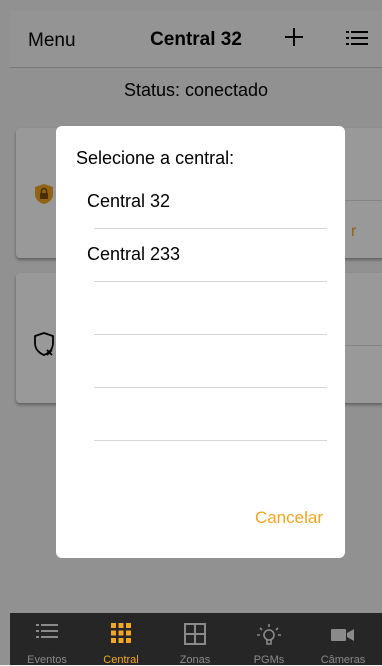 The image size is (382, 666). What do you see at coordinates (269, 660) in the screenshot?
I see `tab-label: PGMs` at bounding box center [269, 660].